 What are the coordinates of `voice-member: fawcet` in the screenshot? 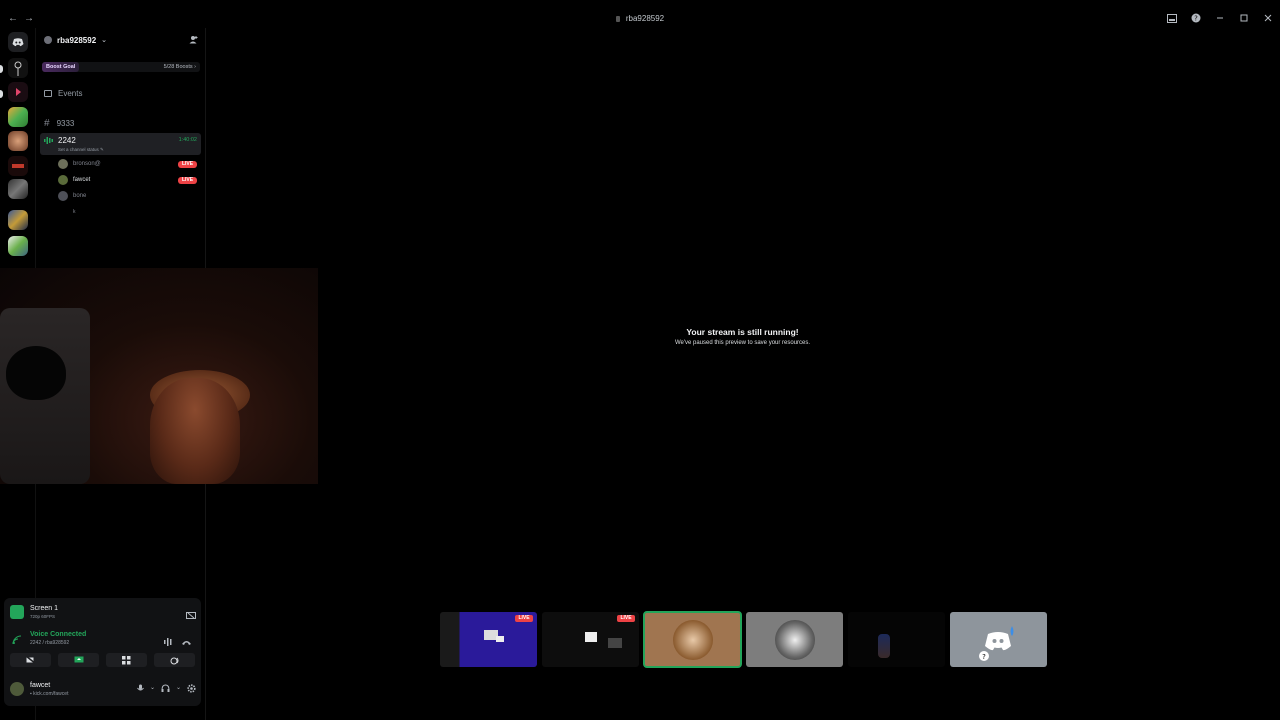 It's located at (74, 180).